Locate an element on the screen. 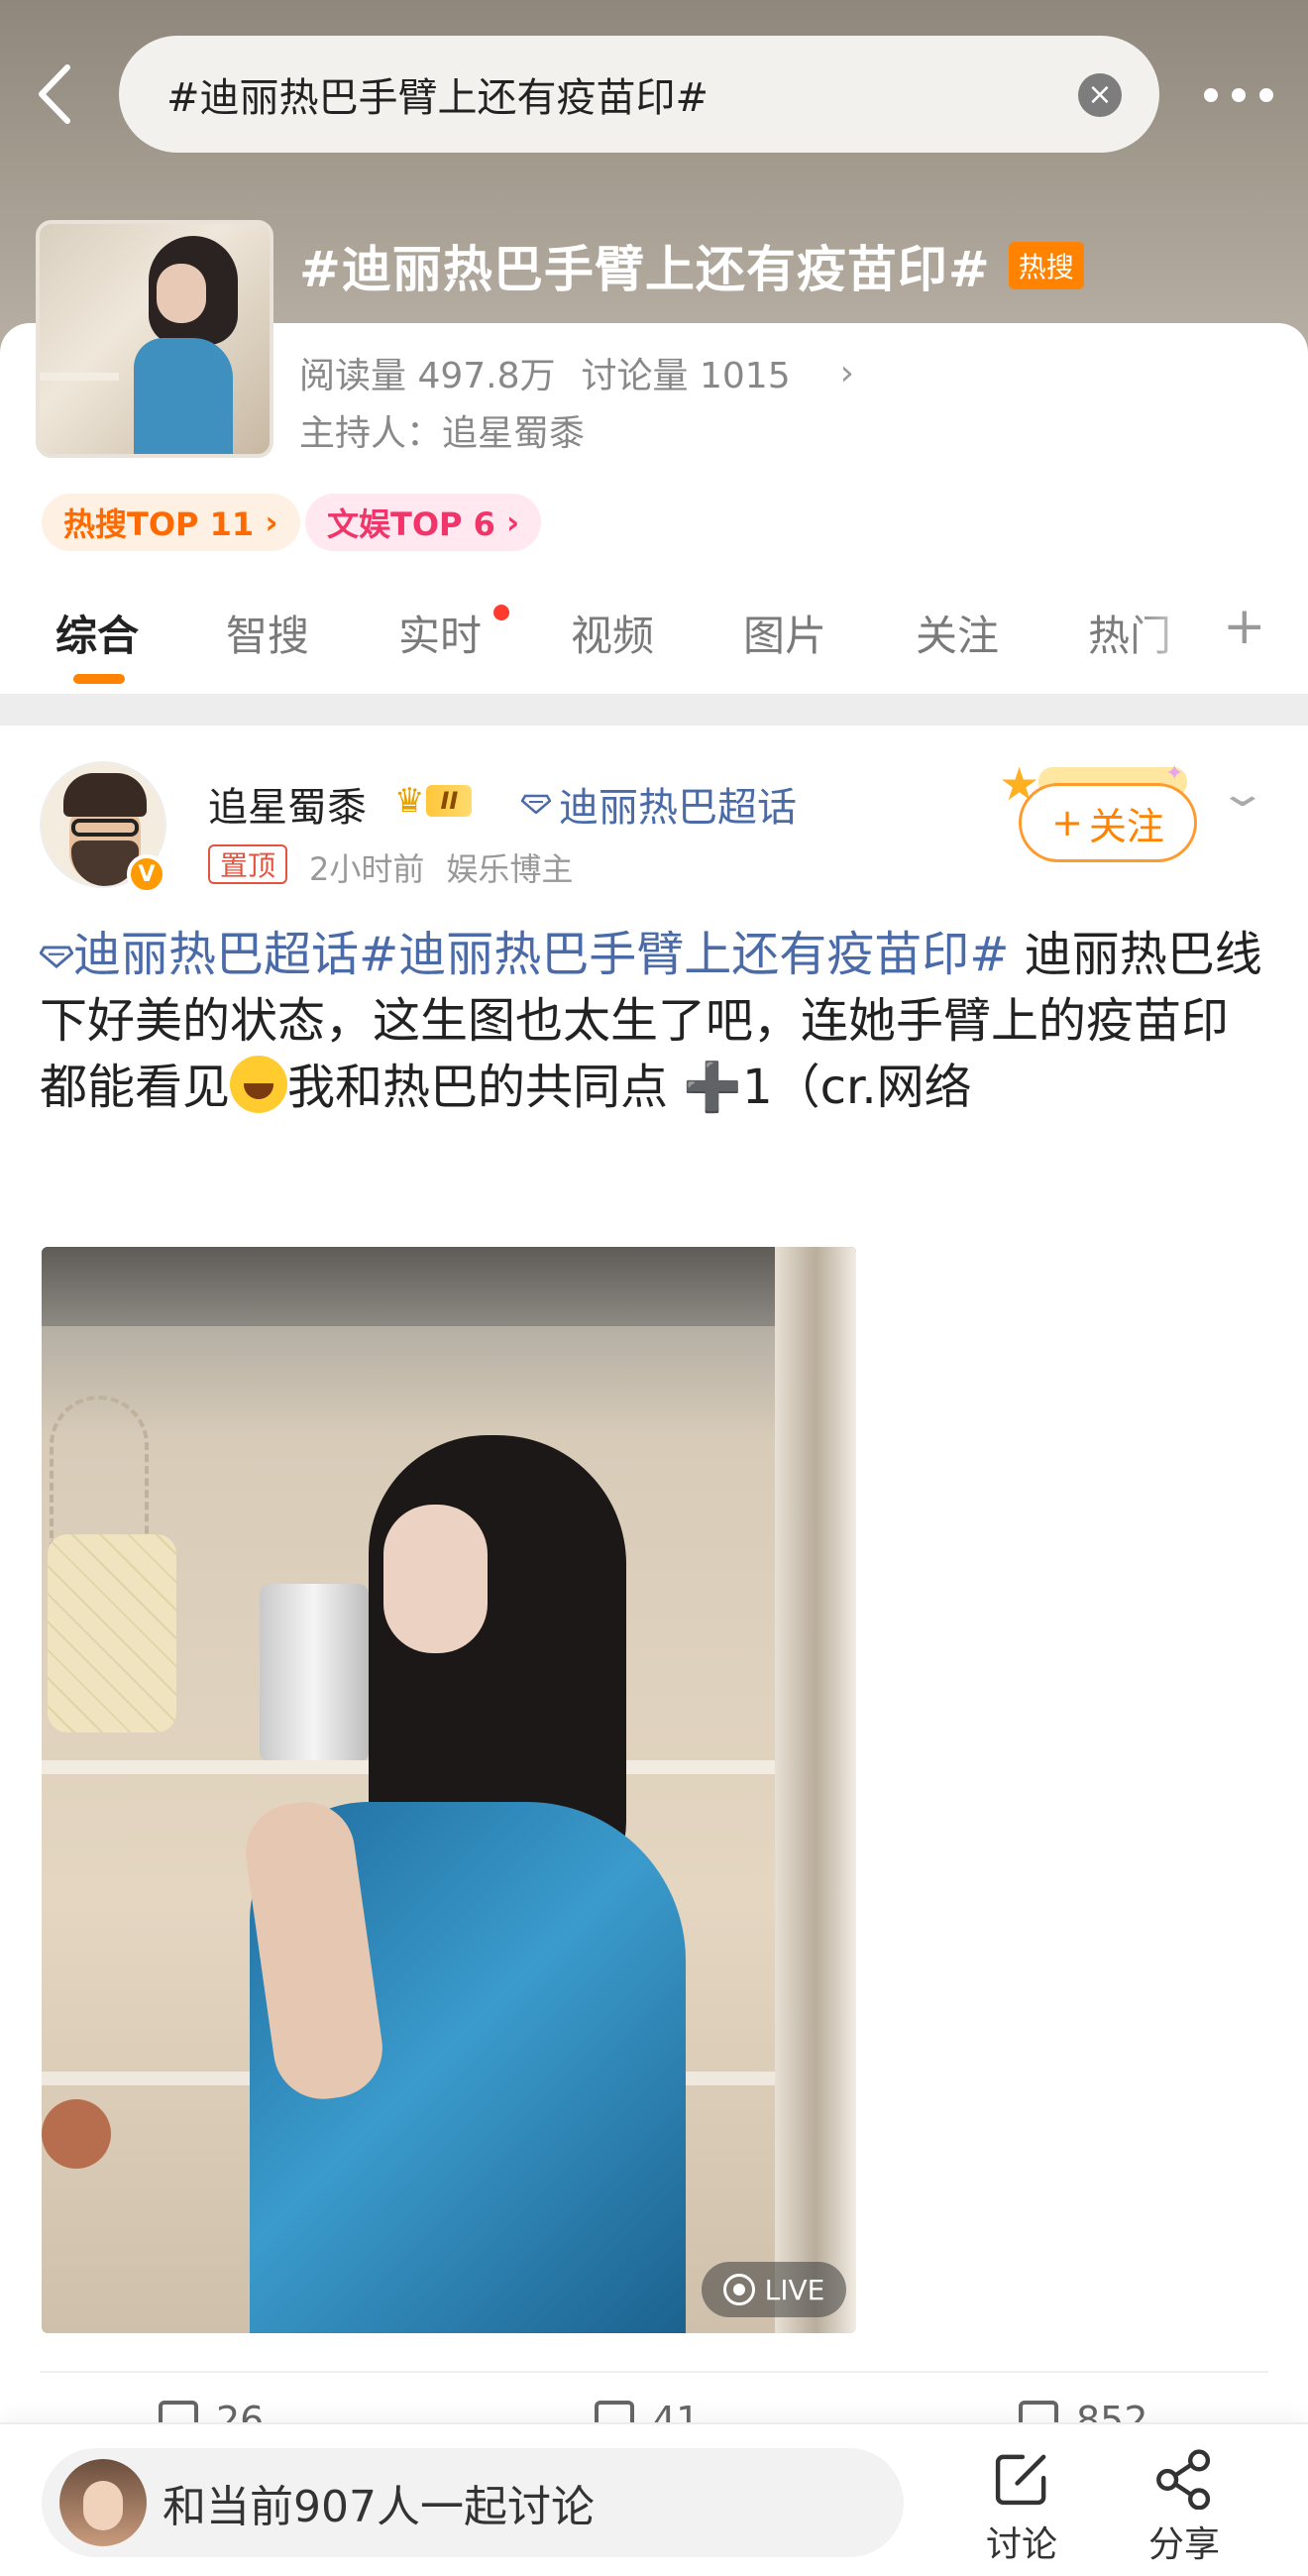 This screenshot has width=1308, height=2576. chevron-down-icon: ⌄ is located at coordinates (1242, 793).